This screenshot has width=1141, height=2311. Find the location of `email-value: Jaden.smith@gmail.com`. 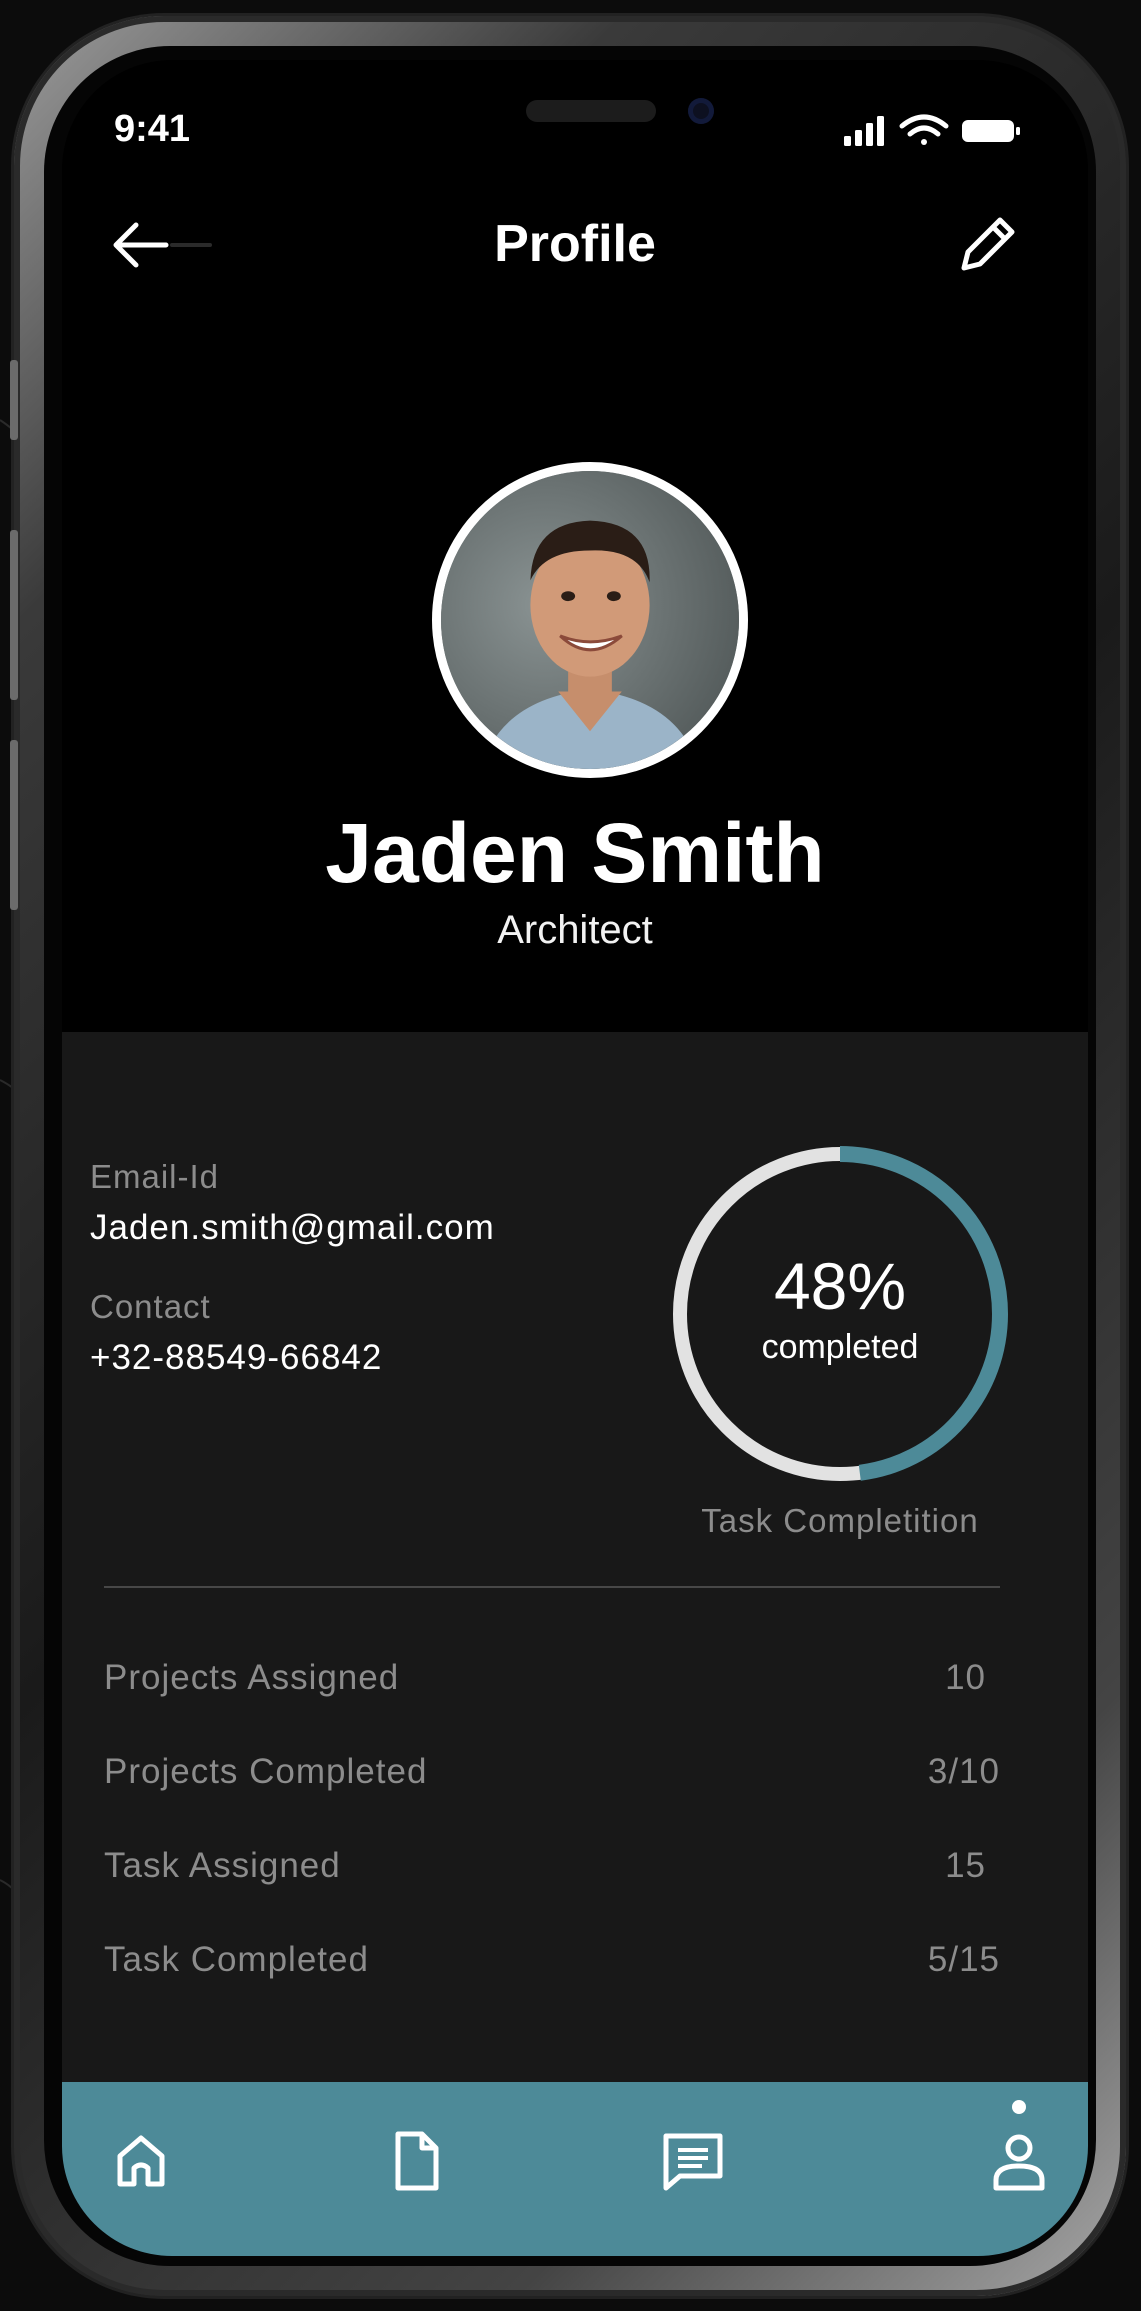

email-value: Jaden.smith@gmail.com is located at coordinates (292, 1227).